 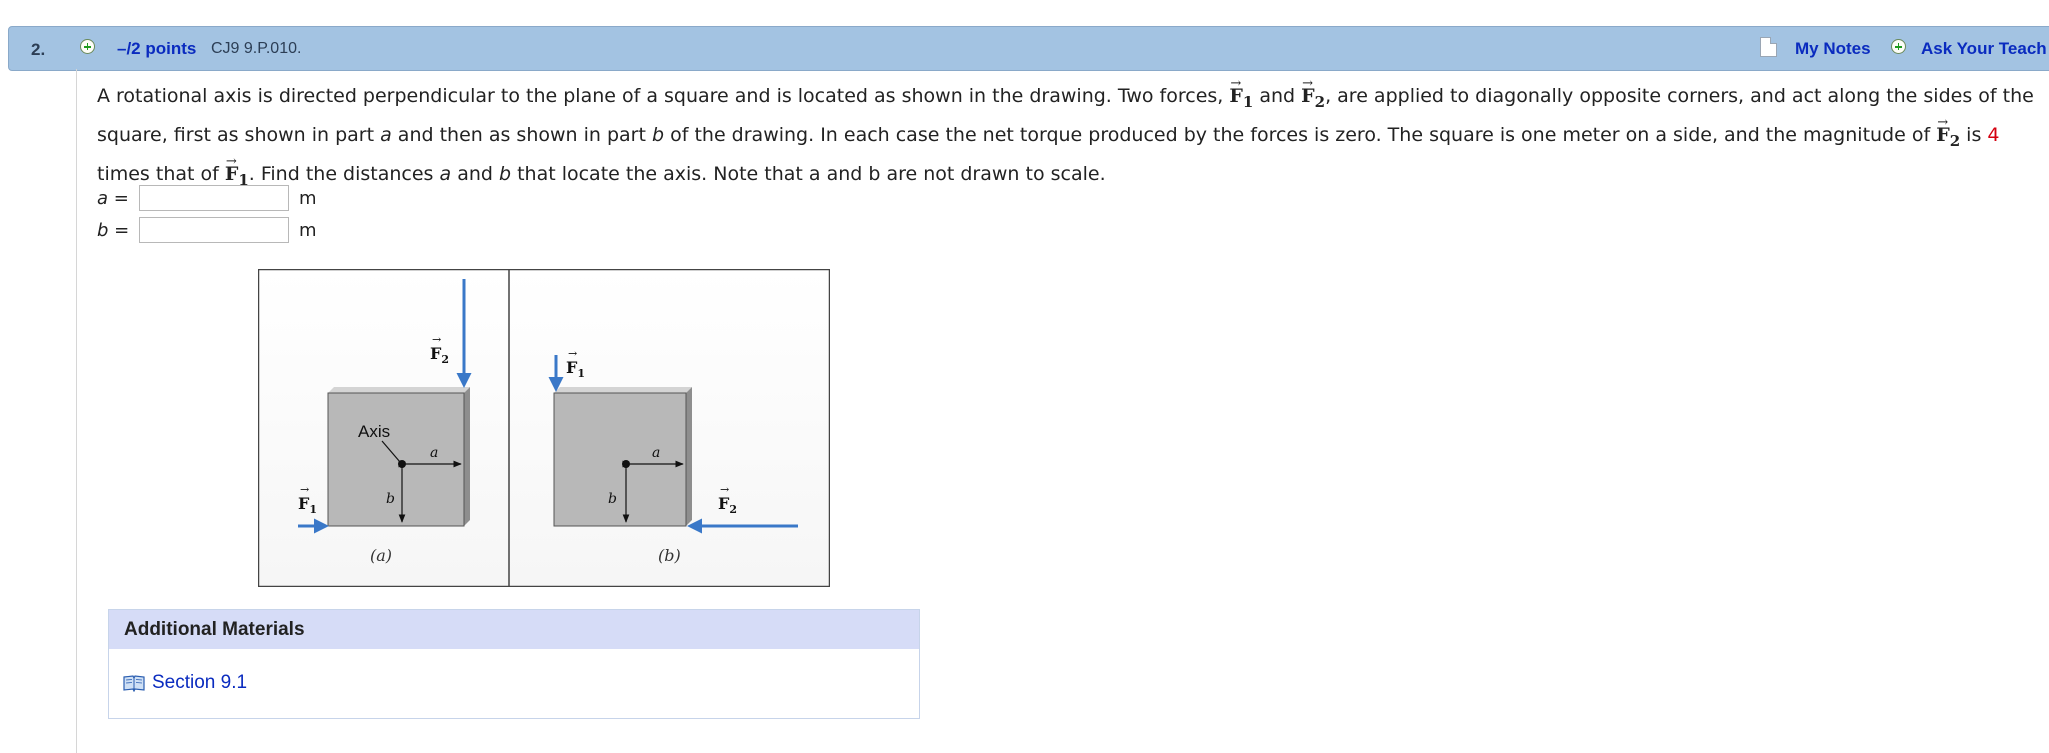 What do you see at coordinates (626, 464) in the screenshot?
I see `axis-point-b` at bounding box center [626, 464].